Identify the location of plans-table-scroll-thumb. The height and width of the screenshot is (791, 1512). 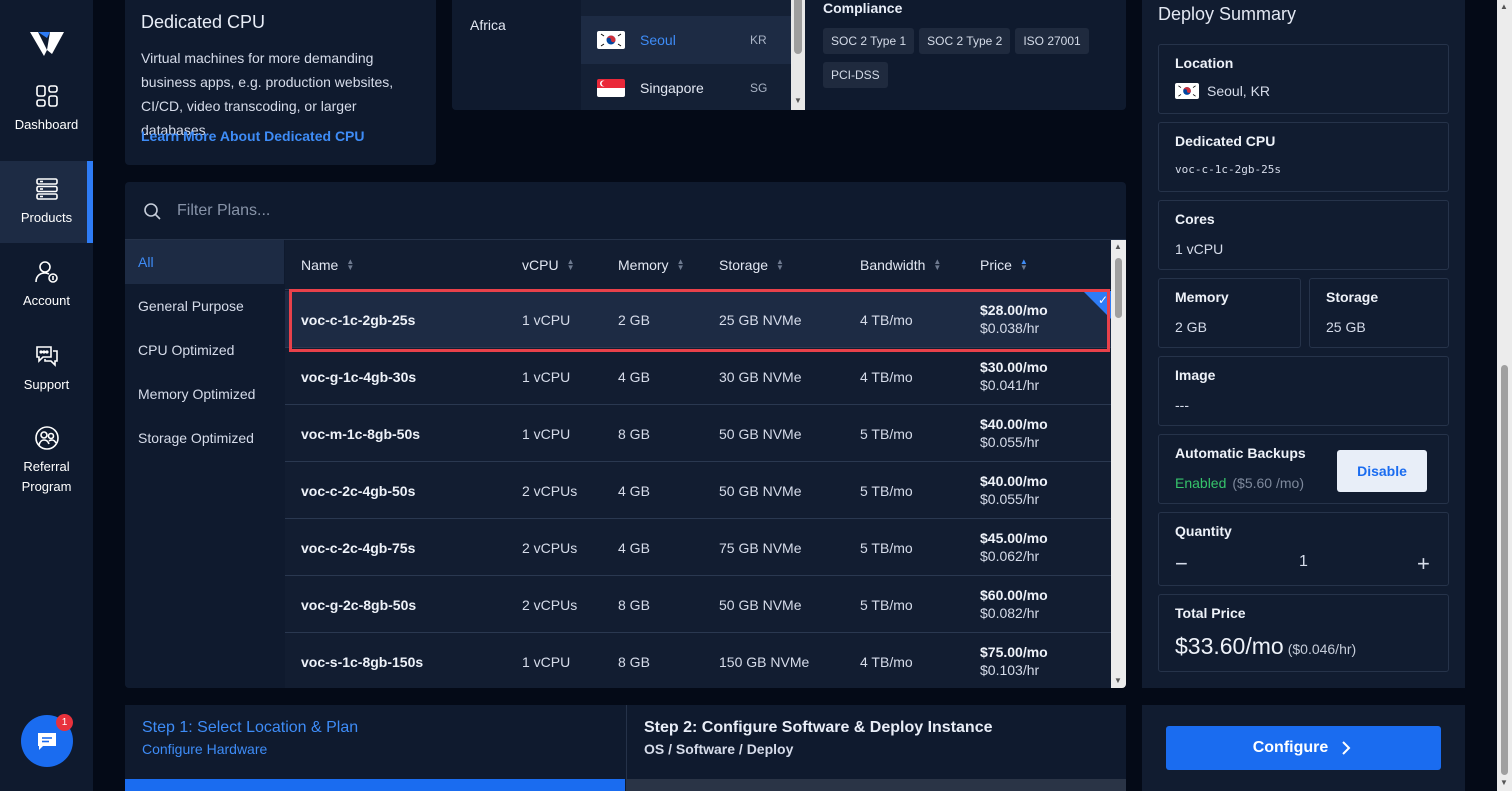
(1118, 288).